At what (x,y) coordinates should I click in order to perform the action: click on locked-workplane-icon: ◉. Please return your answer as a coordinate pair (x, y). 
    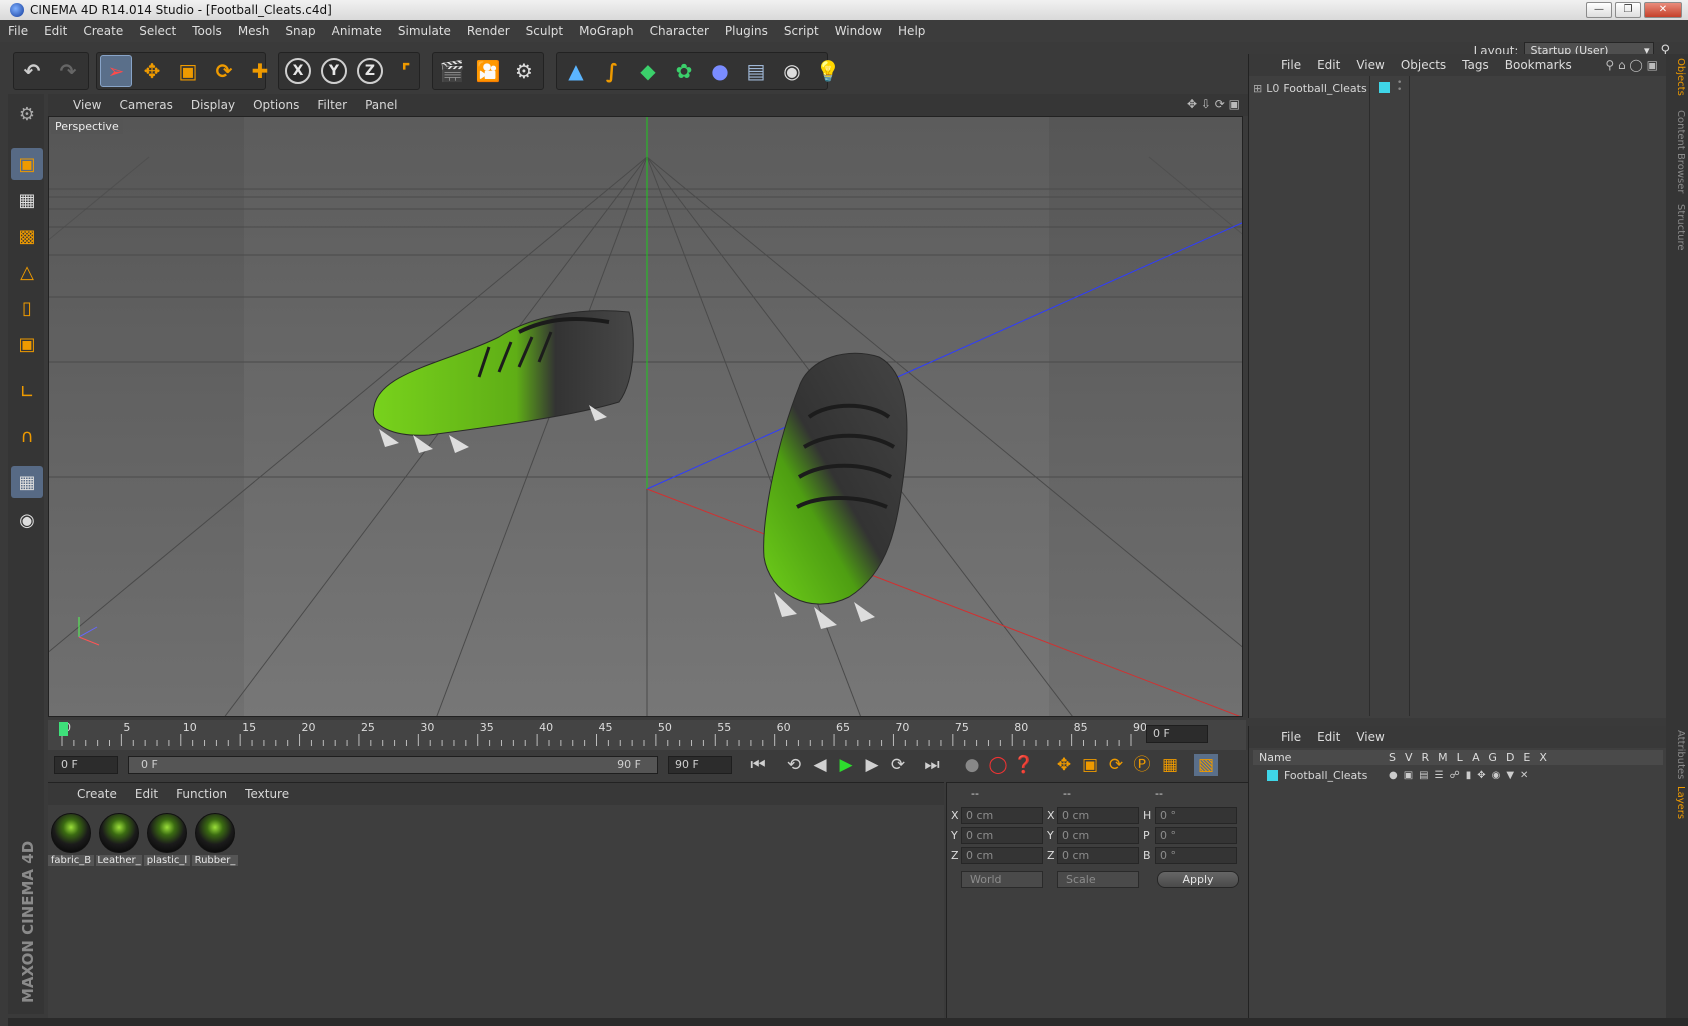
    Looking at the image, I should click on (27, 520).